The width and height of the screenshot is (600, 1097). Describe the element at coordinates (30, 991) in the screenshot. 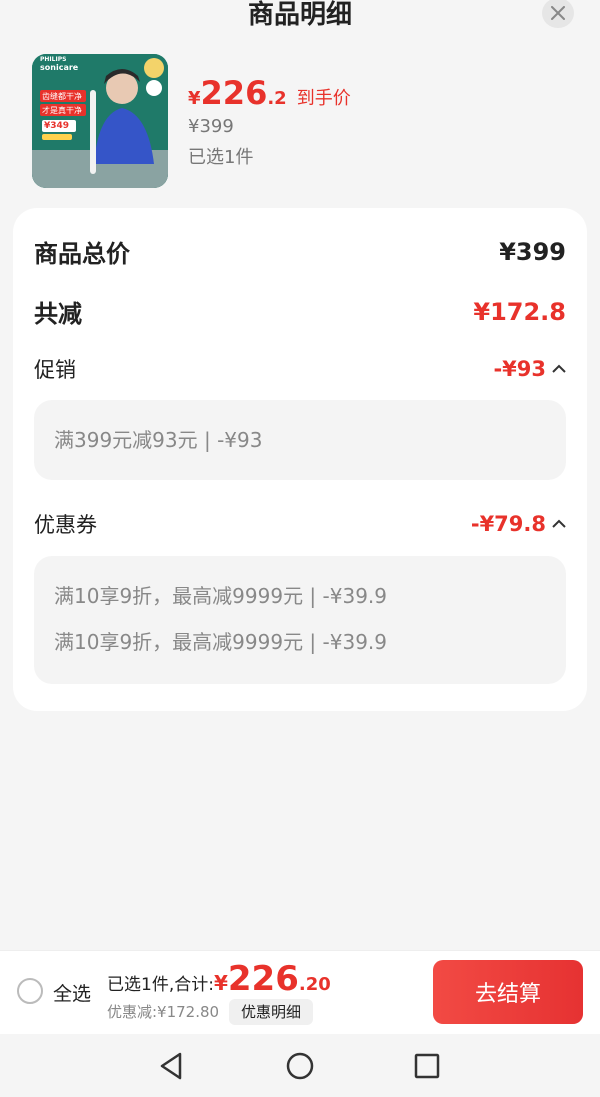

I see `select-all-radio` at that location.